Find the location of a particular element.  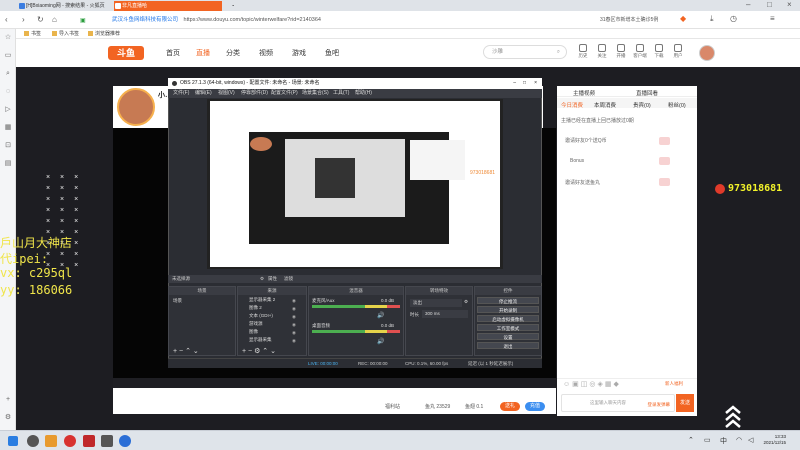

reload-icon: ↻ is located at coordinates (40, 20).